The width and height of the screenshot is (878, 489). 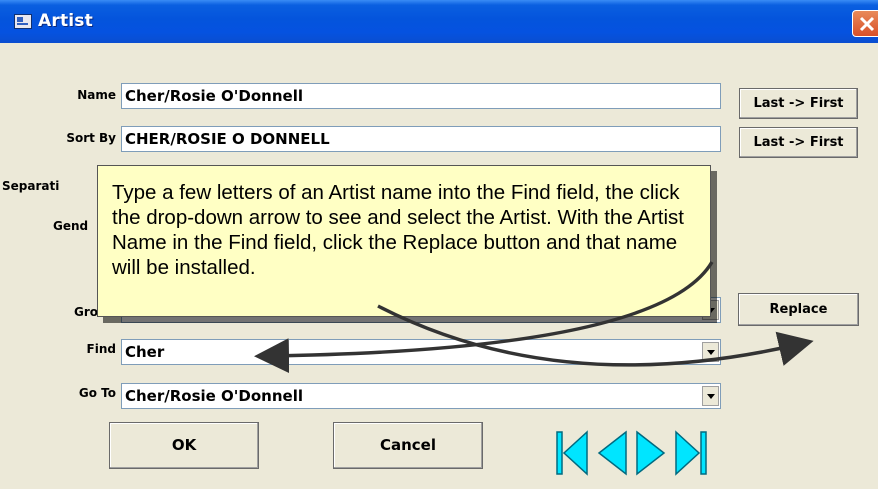 I want to click on arrow-to-find, so click(x=484, y=317).